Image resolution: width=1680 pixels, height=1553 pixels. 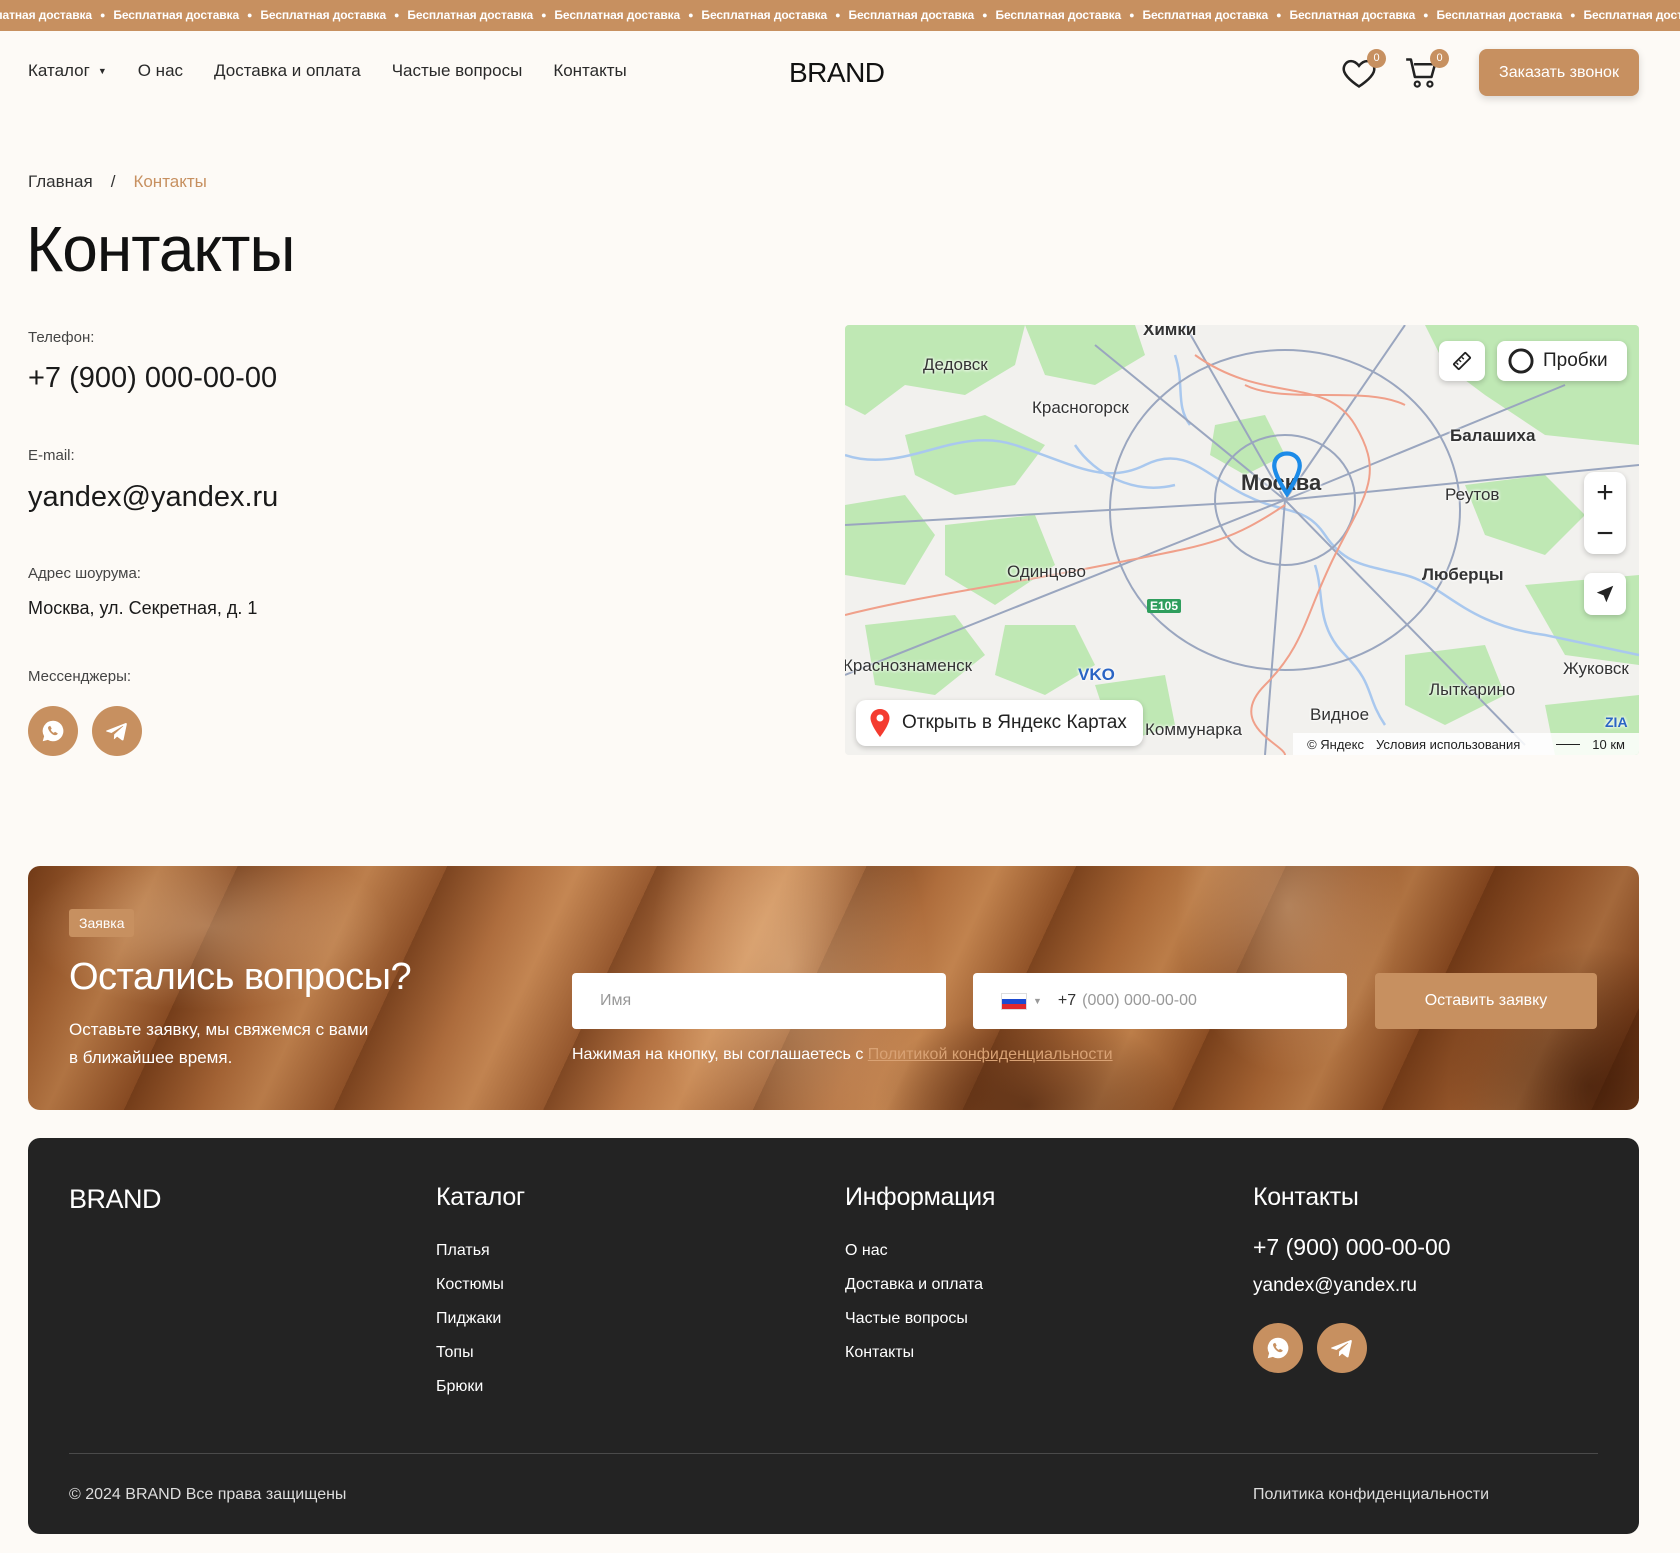 I want to click on footer-privacy-policy-link: Политика конфиденциальности, so click(x=1371, y=1495).